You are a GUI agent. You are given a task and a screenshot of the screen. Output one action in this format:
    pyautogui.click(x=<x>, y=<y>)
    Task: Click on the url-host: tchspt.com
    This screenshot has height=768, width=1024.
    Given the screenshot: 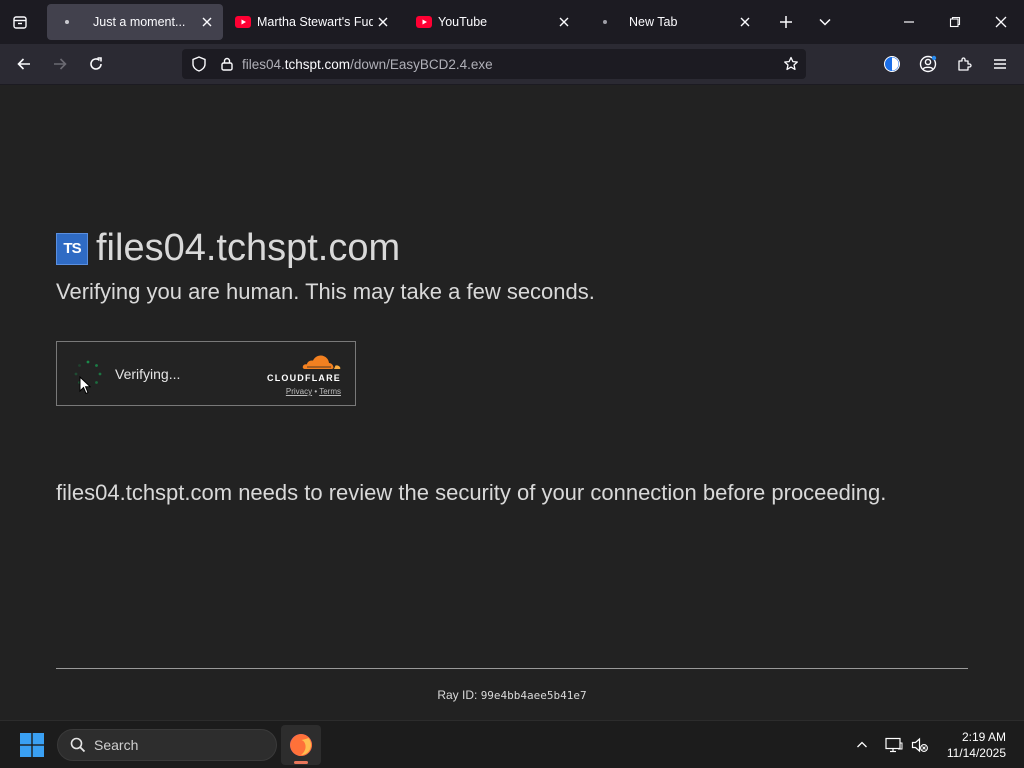 What is the action you would take?
    pyautogui.click(x=317, y=64)
    